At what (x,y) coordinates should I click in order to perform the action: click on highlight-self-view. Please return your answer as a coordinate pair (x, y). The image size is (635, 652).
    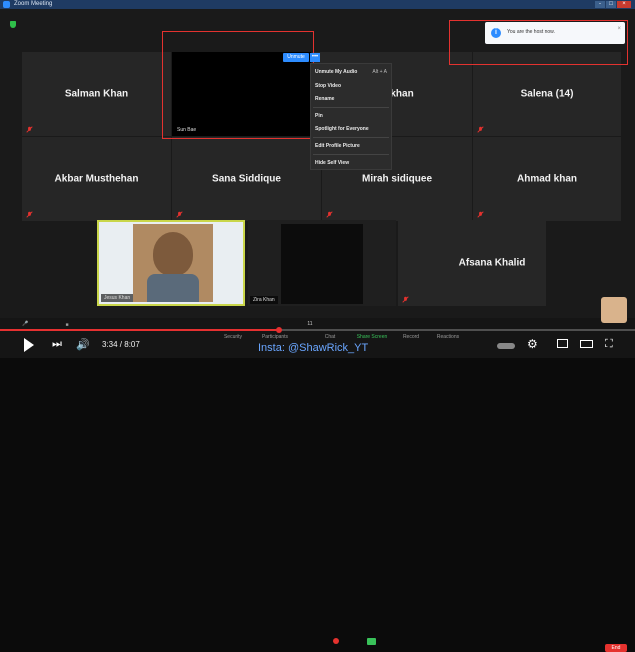
    Looking at the image, I should click on (238, 85).